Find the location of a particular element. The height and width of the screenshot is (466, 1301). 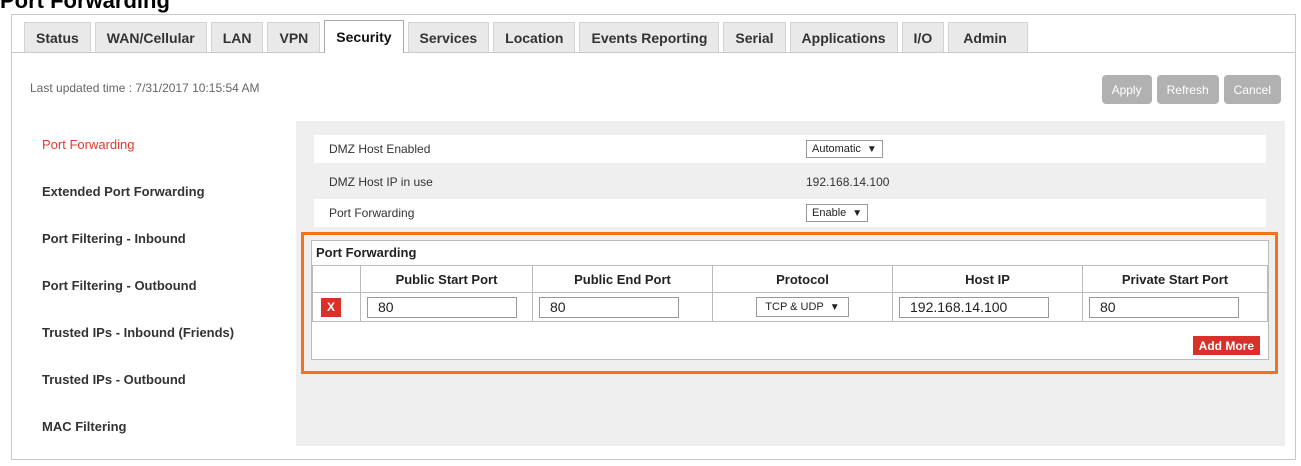

table-header: Protocol is located at coordinates (802, 279).